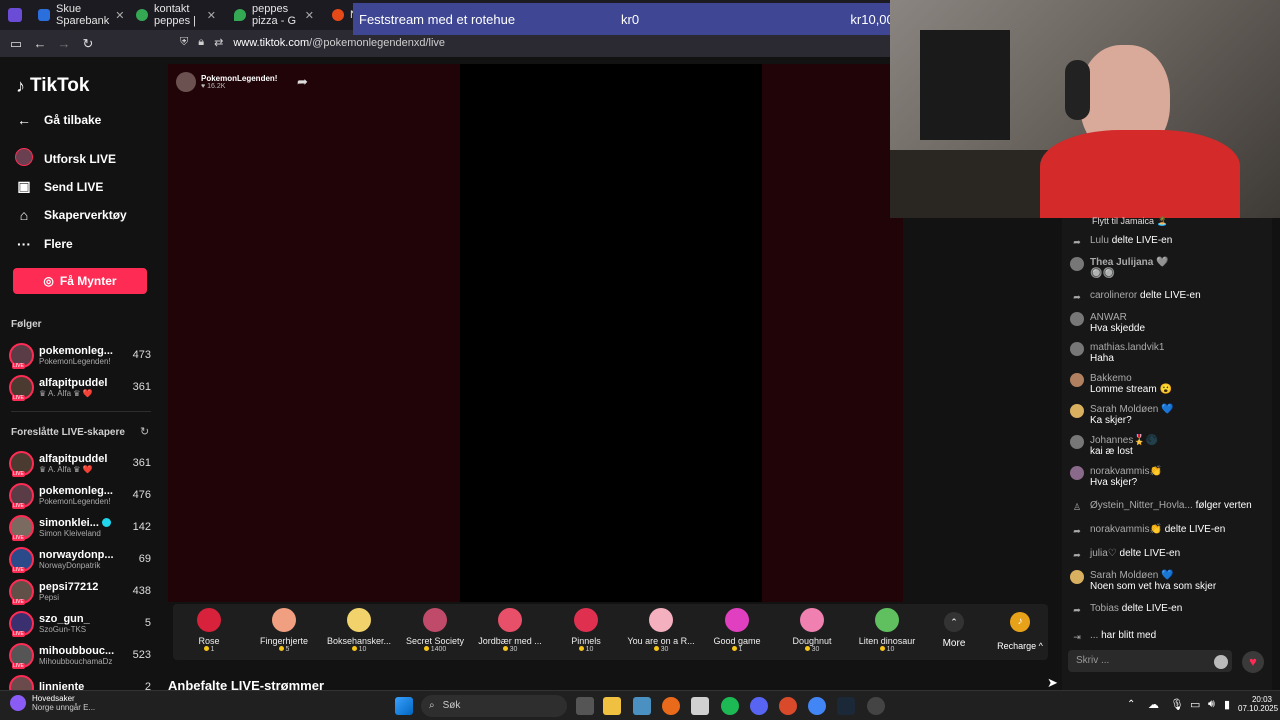 The height and width of the screenshot is (720, 1280). What do you see at coordinates (1177, 704) in the screenshot?
I see `microphone-icon: 🎙︎` at bounding box center [1177, 704].